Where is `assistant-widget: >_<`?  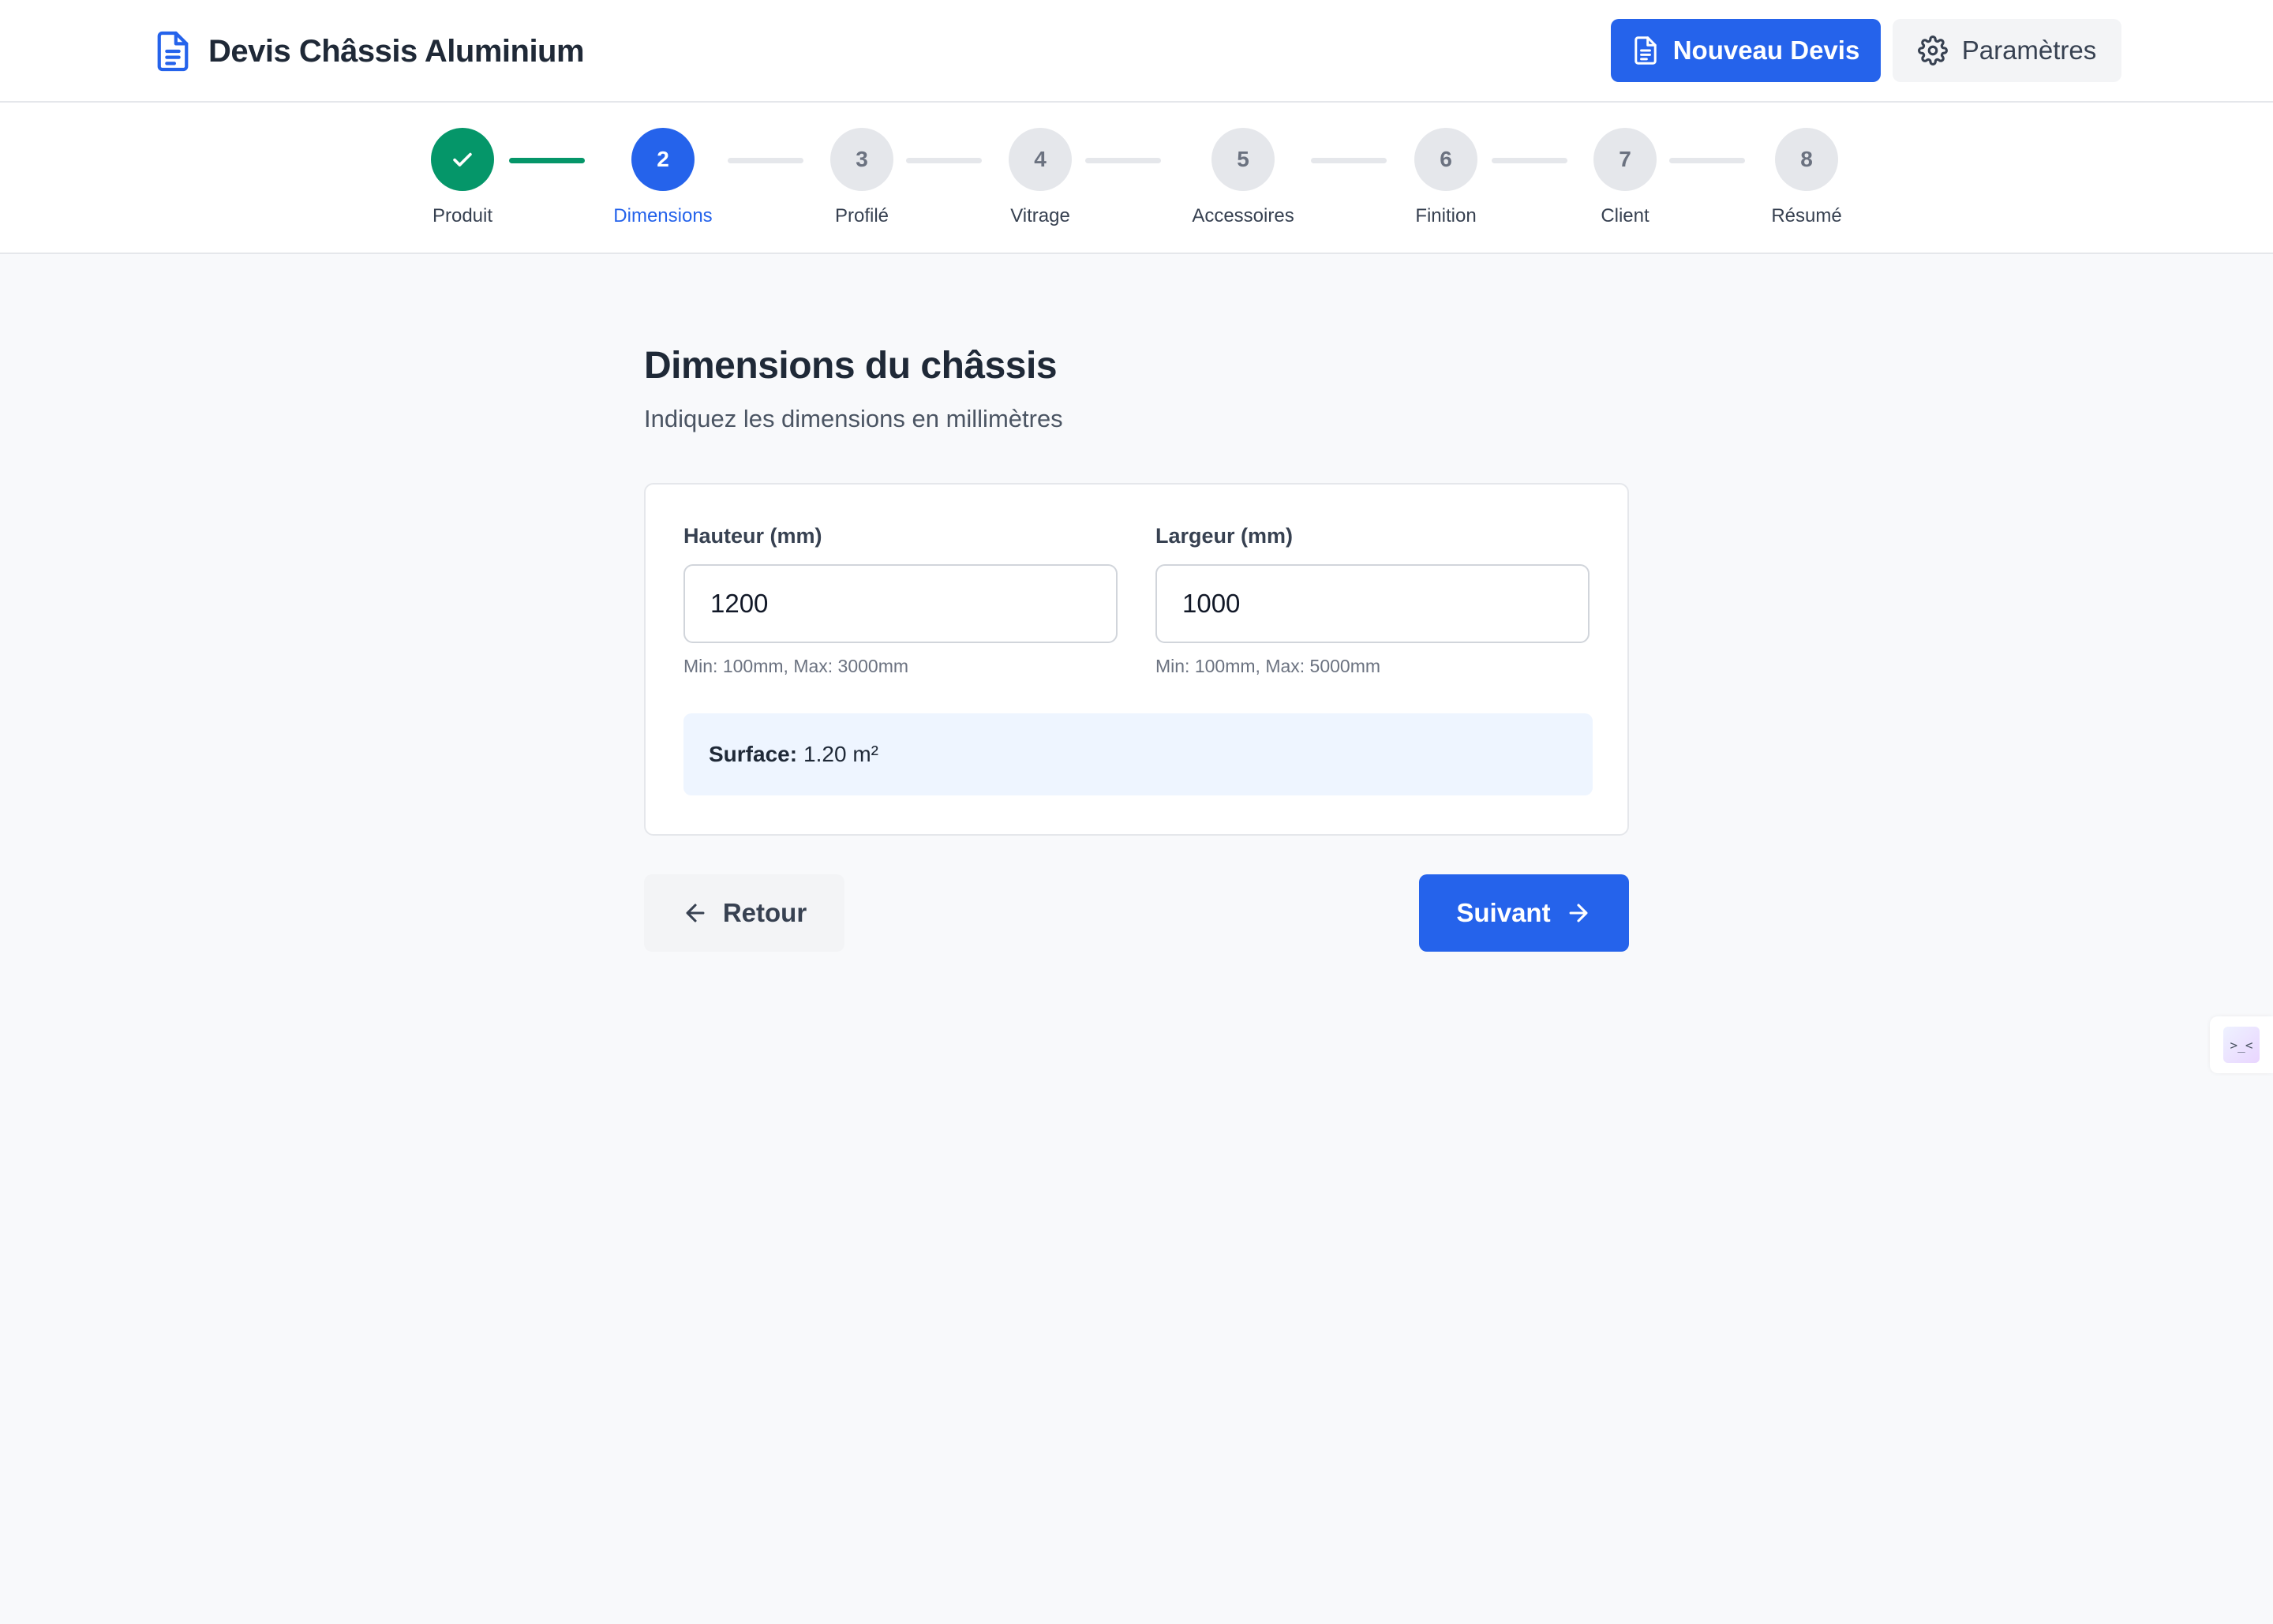
assistant-widget: >_< is located at coordinates (2241, 1044).